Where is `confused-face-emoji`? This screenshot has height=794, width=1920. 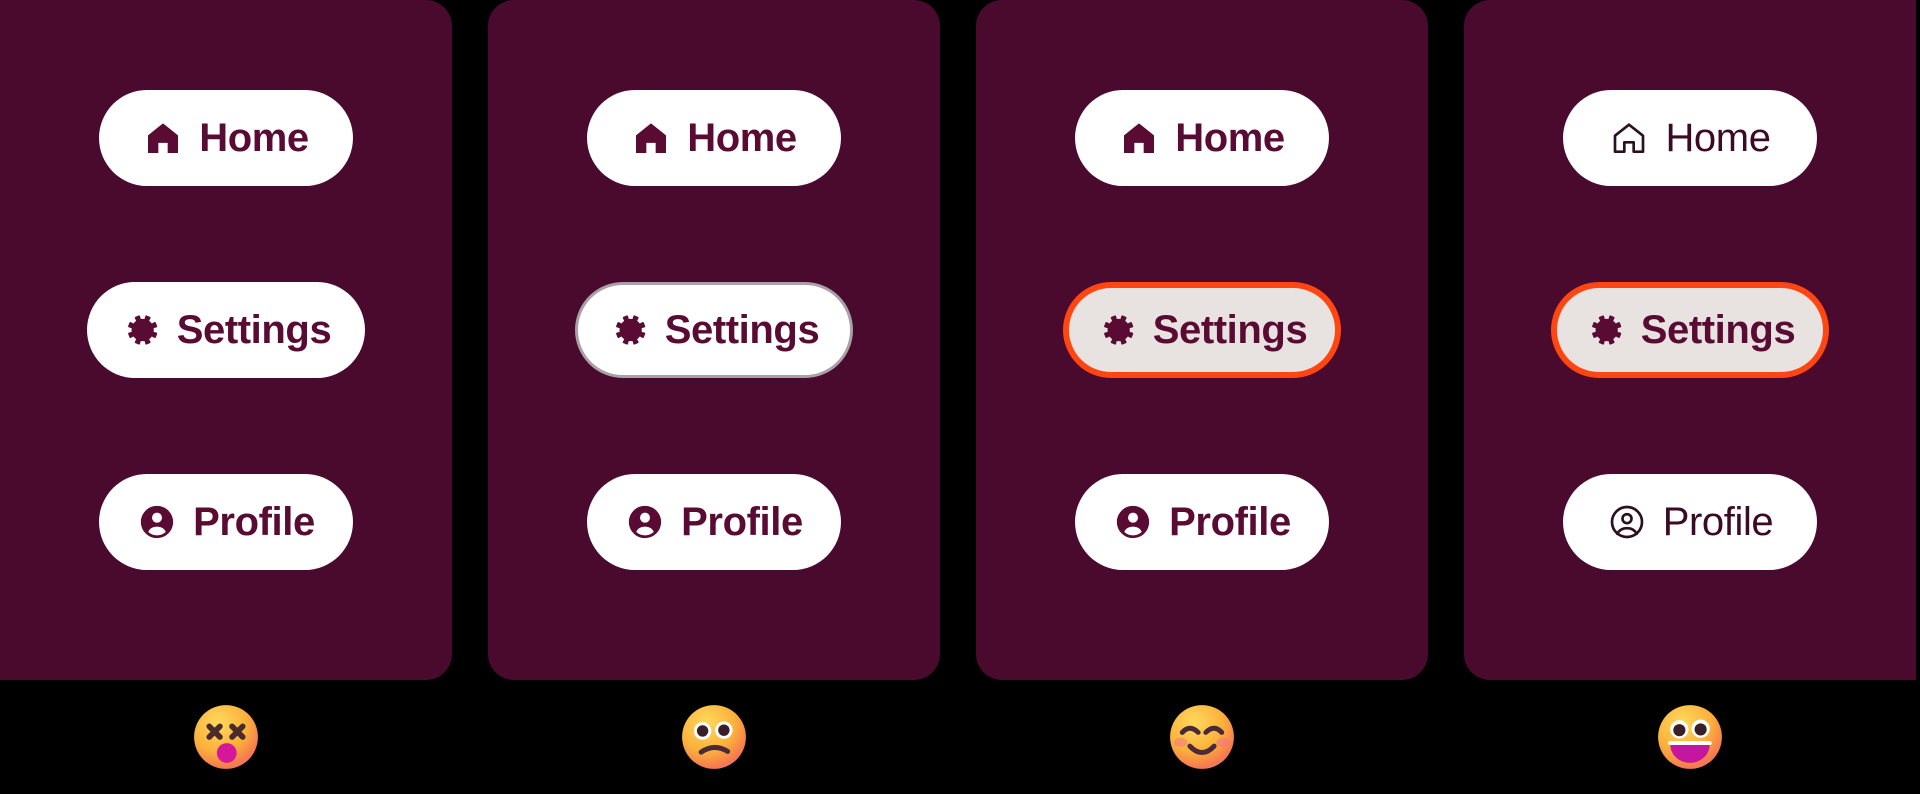 confused-face-emoji is located at coordinates (714, 737).